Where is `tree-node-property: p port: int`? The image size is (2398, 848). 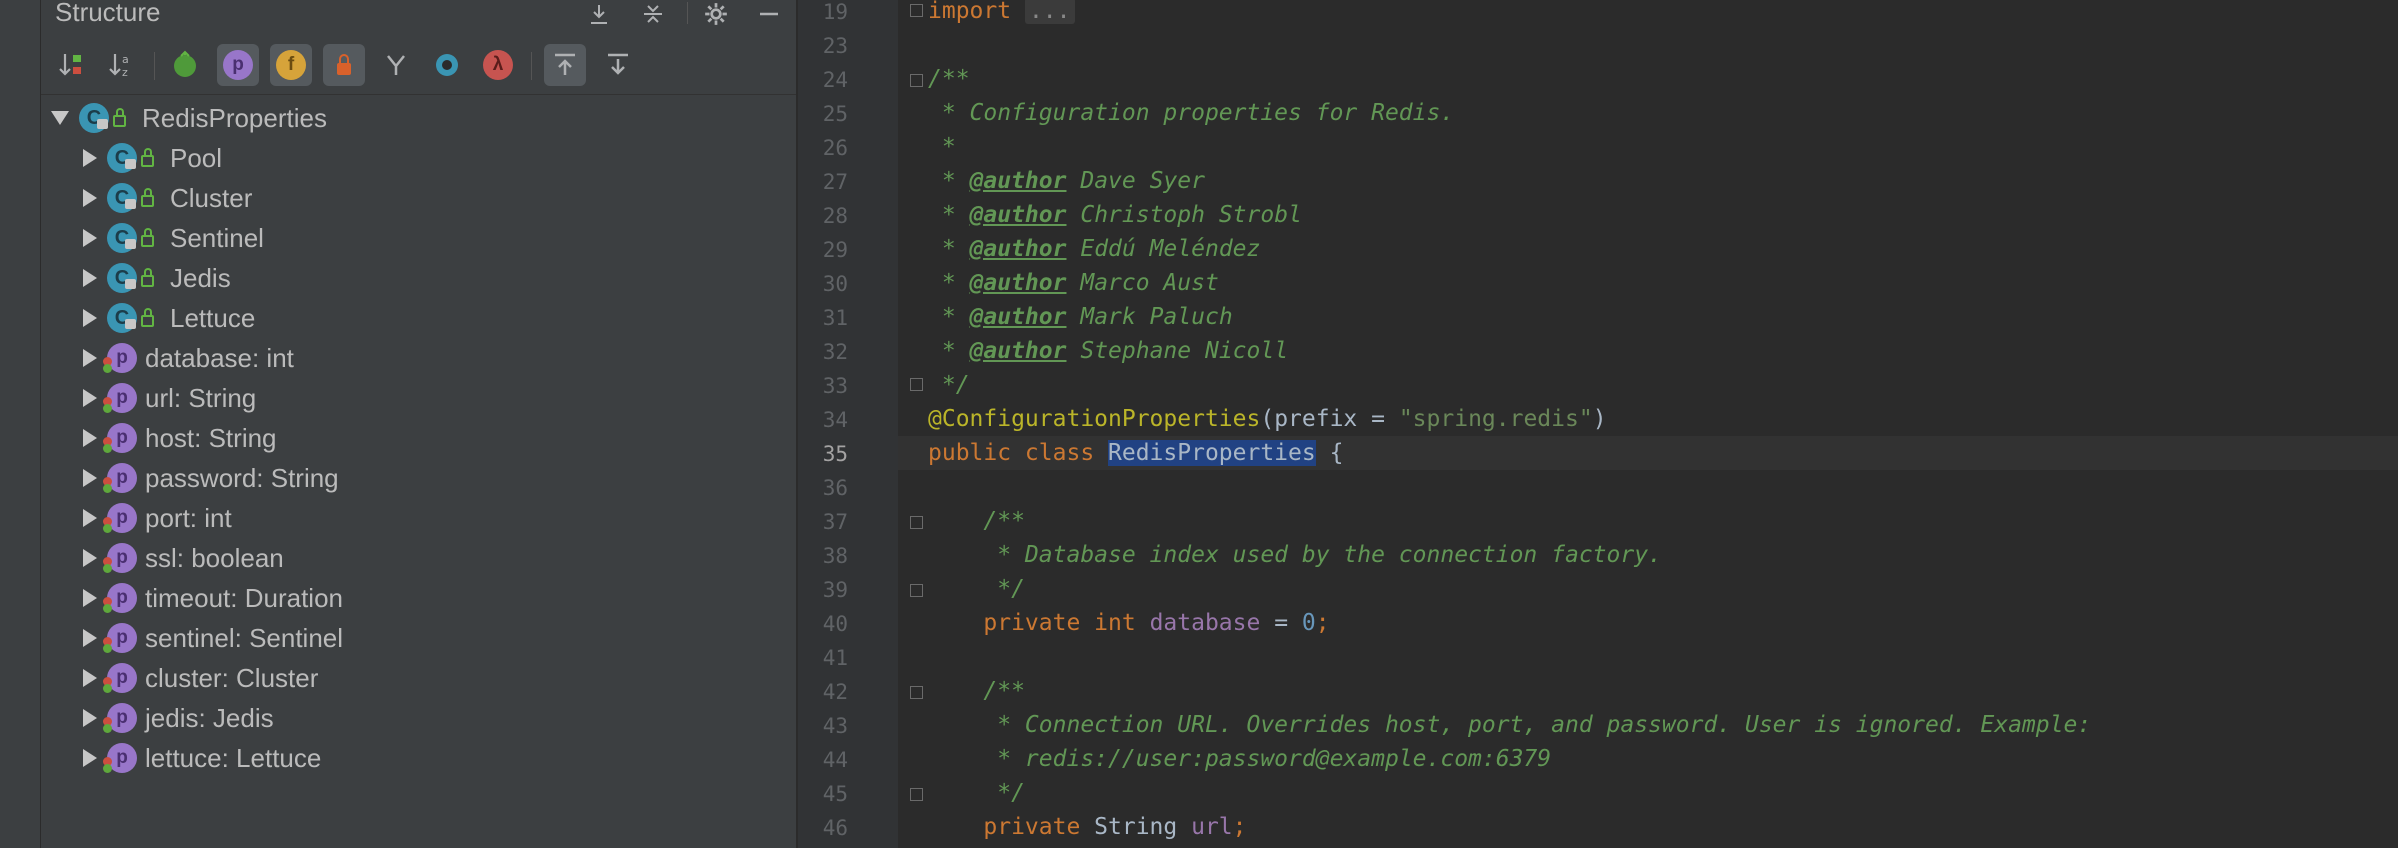
tree-node-property: p port: int is located at coordinates (157, 518).